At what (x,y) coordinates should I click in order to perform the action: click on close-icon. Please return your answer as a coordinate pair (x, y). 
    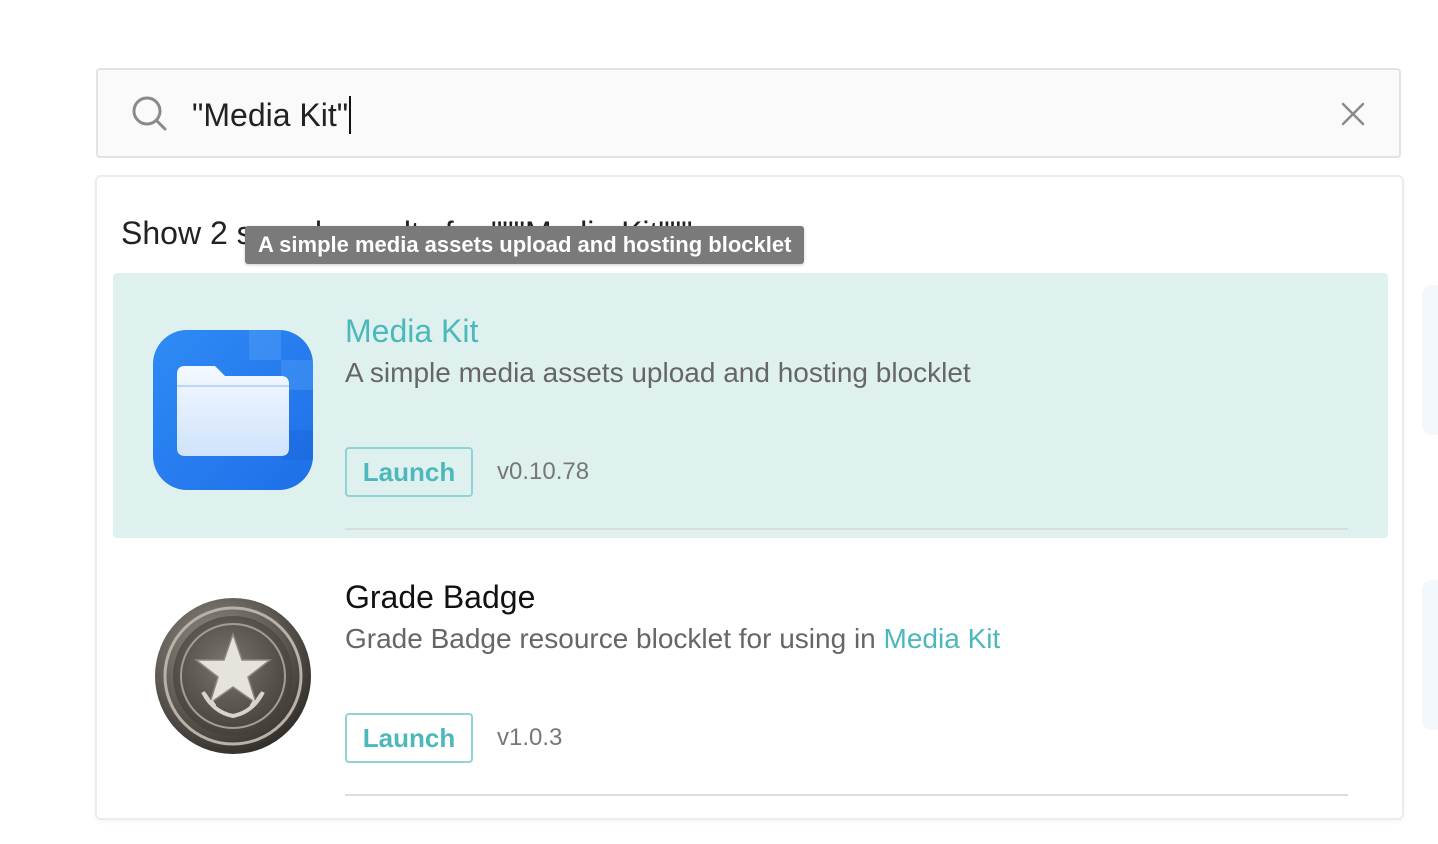
    Looking at the image, I should click on (1353, 114).